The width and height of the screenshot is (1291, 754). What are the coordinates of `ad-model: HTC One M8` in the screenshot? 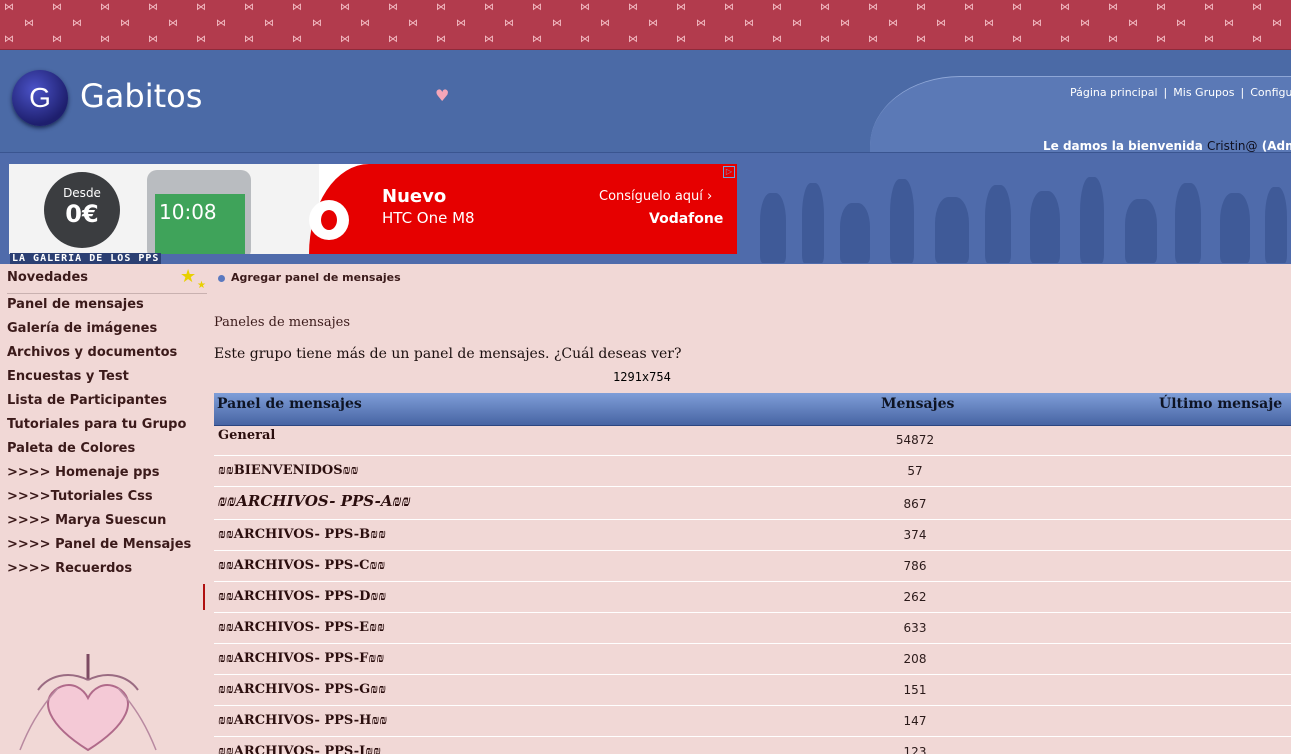 It's located at (428, 218).